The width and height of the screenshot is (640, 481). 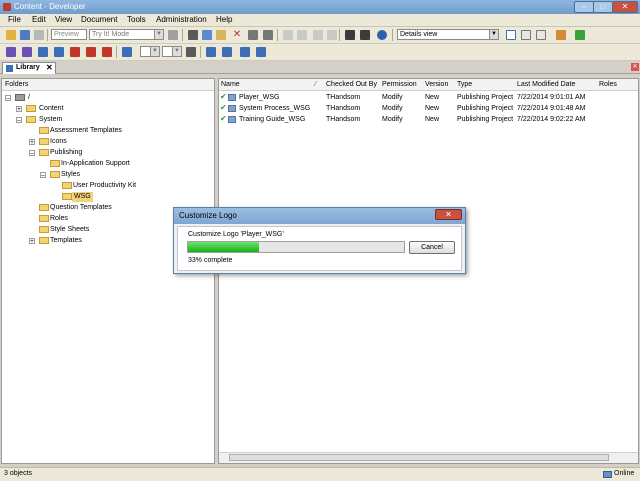 What do you see at coordinates (319, 216) in the screenshot?
I see `dialog-title-bar: Customize Logo ✕` at bounding box center [319, 216].